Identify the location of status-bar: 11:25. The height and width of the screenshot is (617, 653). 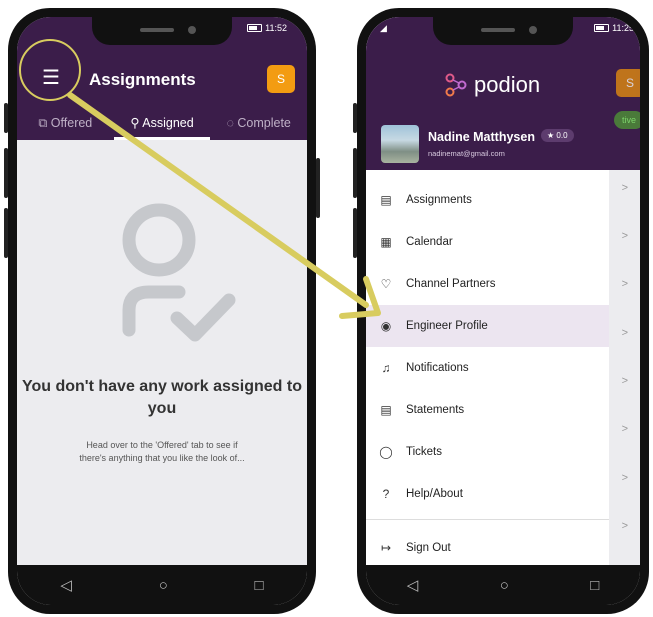
(614, 28).